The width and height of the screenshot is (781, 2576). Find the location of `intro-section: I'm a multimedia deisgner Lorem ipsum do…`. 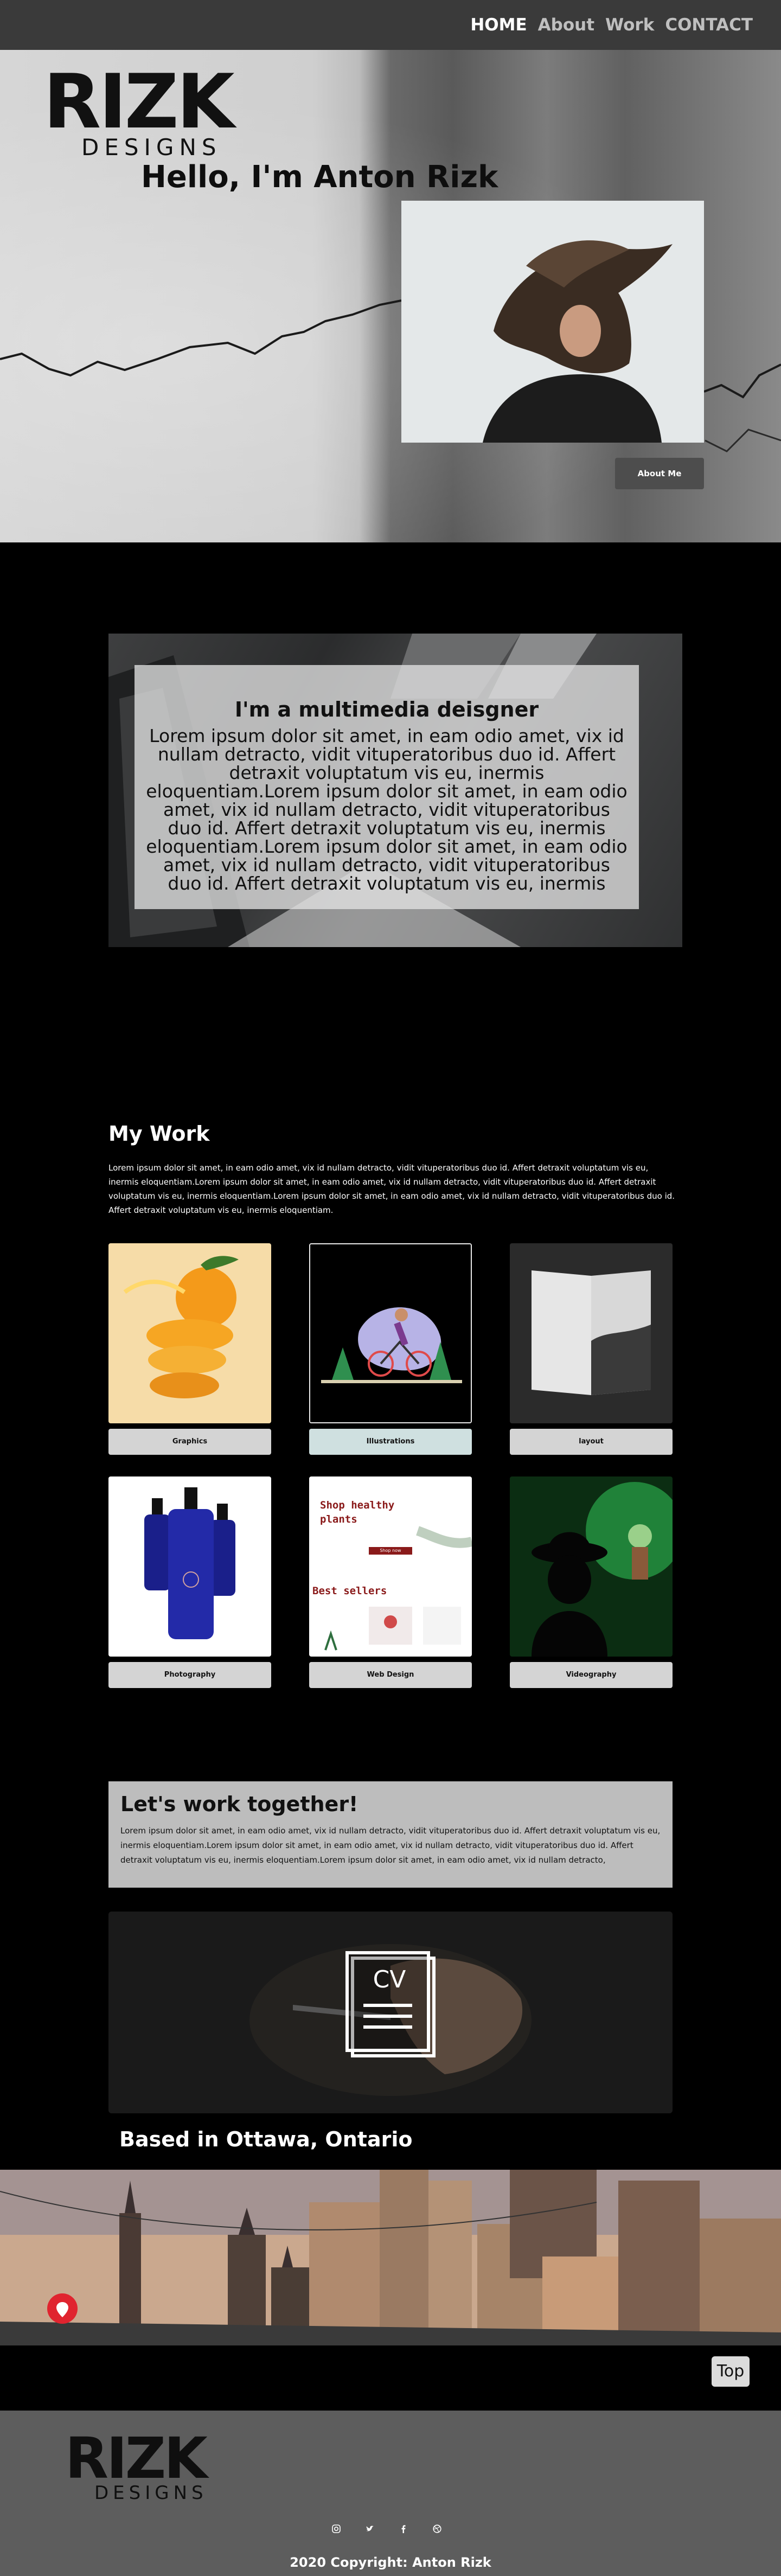

intro-section: I'm a multimedia deisgner Lorem ipsum do… is located at coordinates (395, 790).